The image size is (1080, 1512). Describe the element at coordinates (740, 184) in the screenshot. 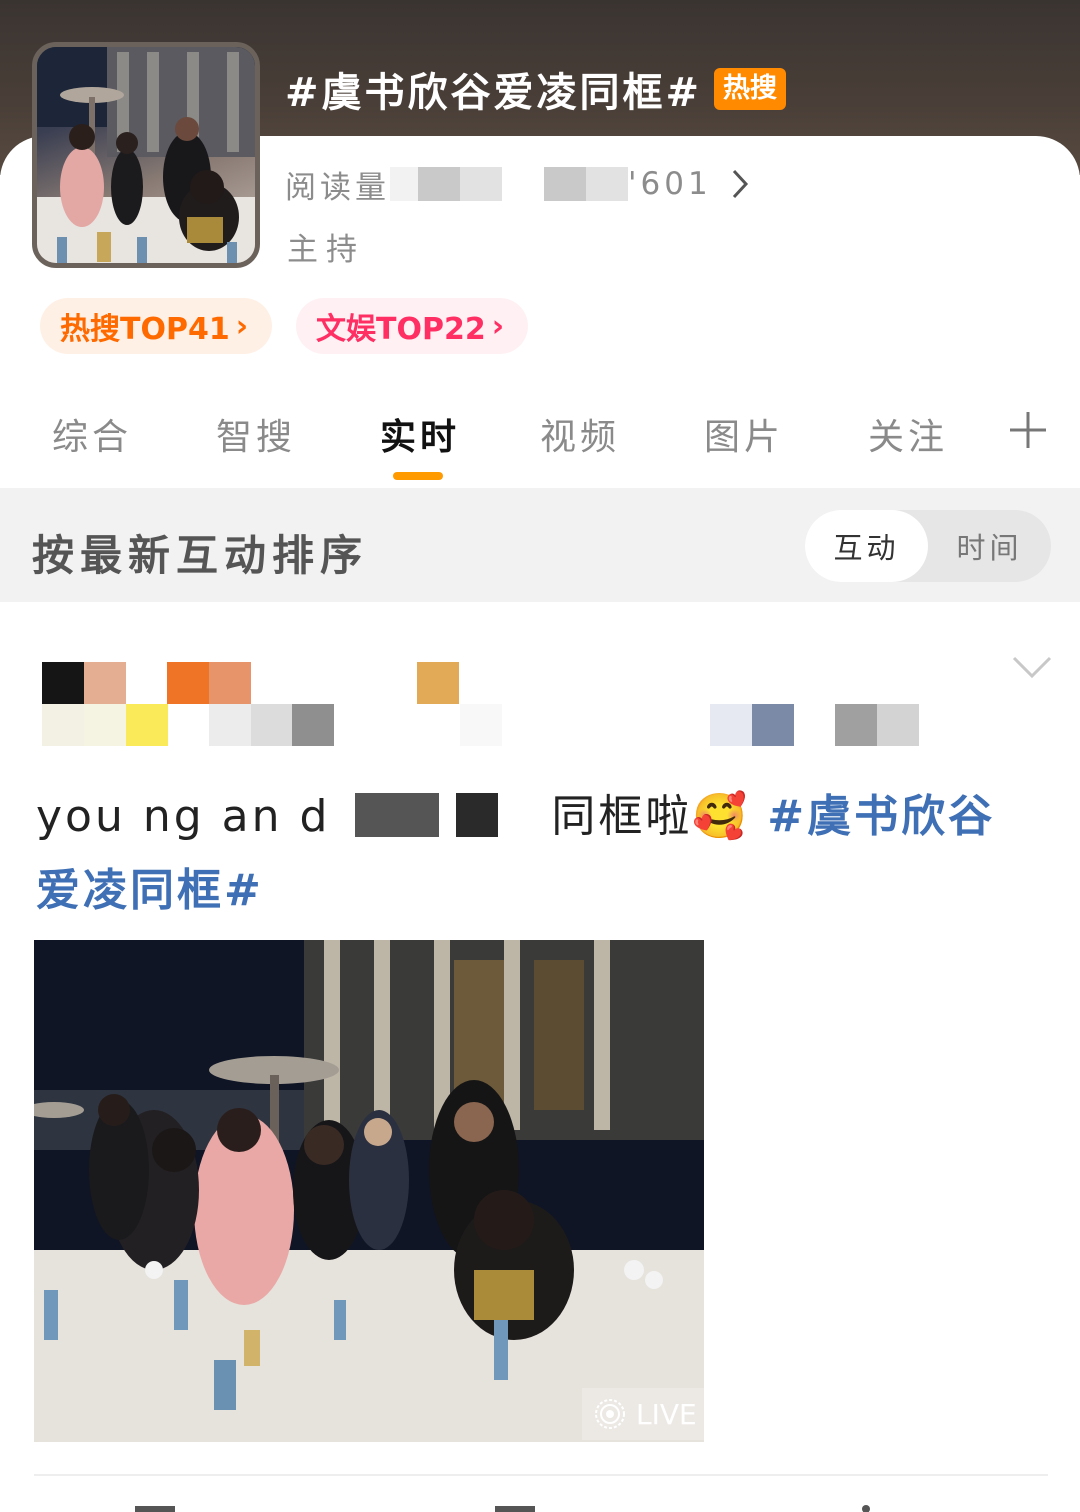

I see `chevron-right-icon` at that location.